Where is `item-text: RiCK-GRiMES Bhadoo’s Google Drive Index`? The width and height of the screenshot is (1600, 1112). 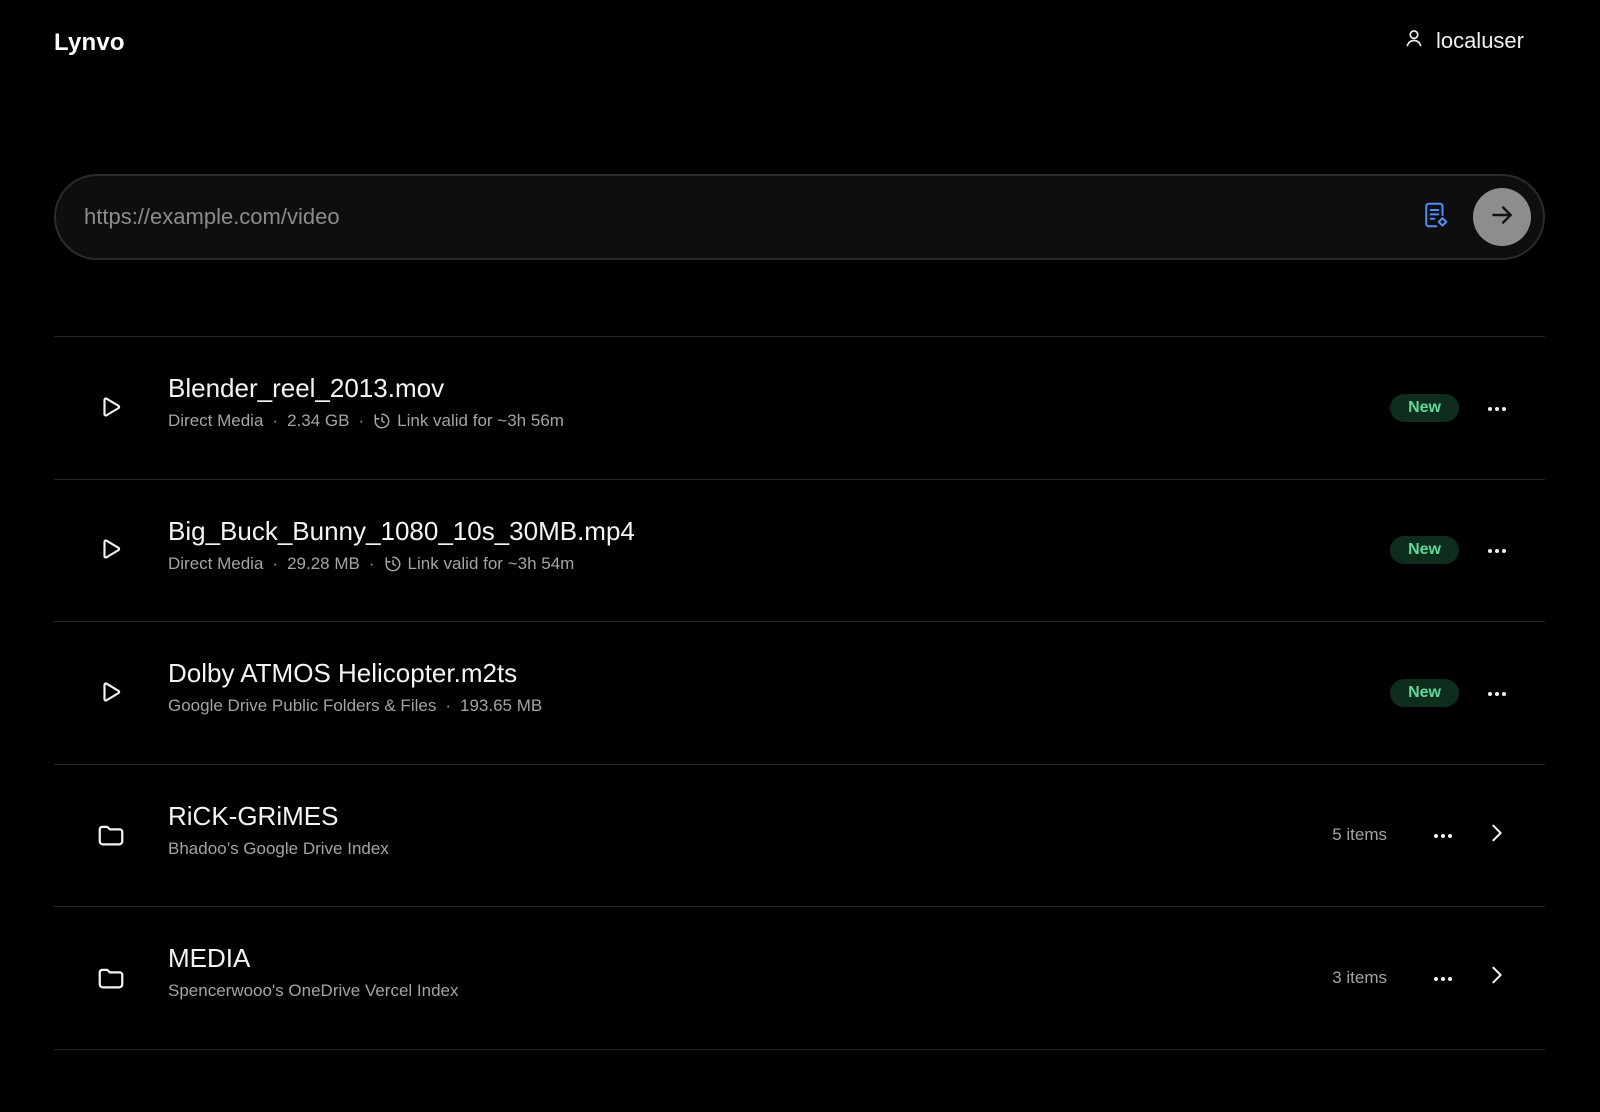 item-text: RiCK-GRiMES Bhadoo’s Google Drive Index is located at coordinates (278, 829).